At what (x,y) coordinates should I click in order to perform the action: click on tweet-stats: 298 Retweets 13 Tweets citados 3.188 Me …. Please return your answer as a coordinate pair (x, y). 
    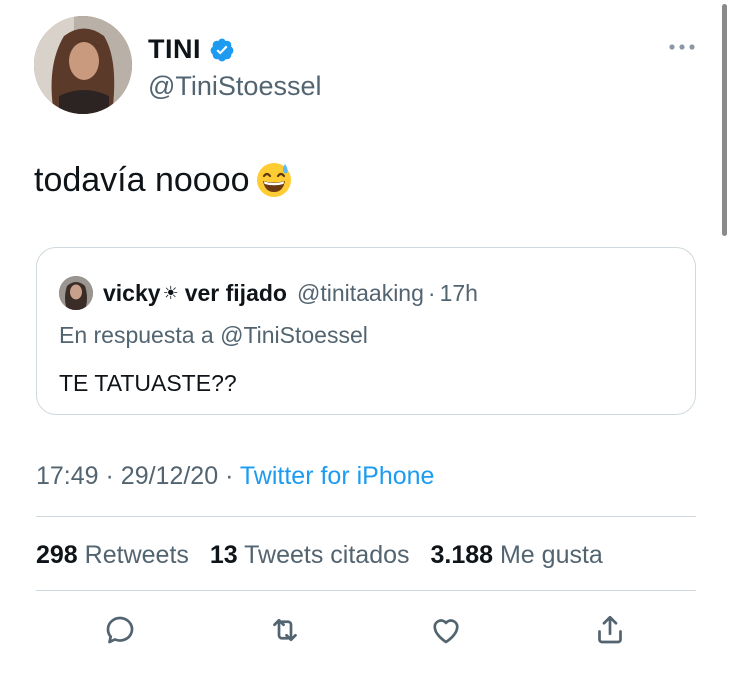
    Looking at the image, I should click on (326, 555).